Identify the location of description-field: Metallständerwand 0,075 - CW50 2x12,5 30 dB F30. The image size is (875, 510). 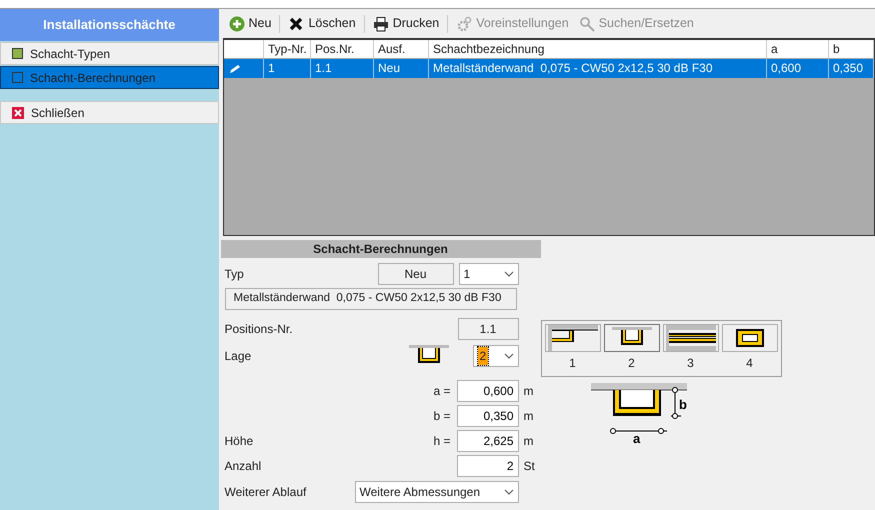
(370, 299).